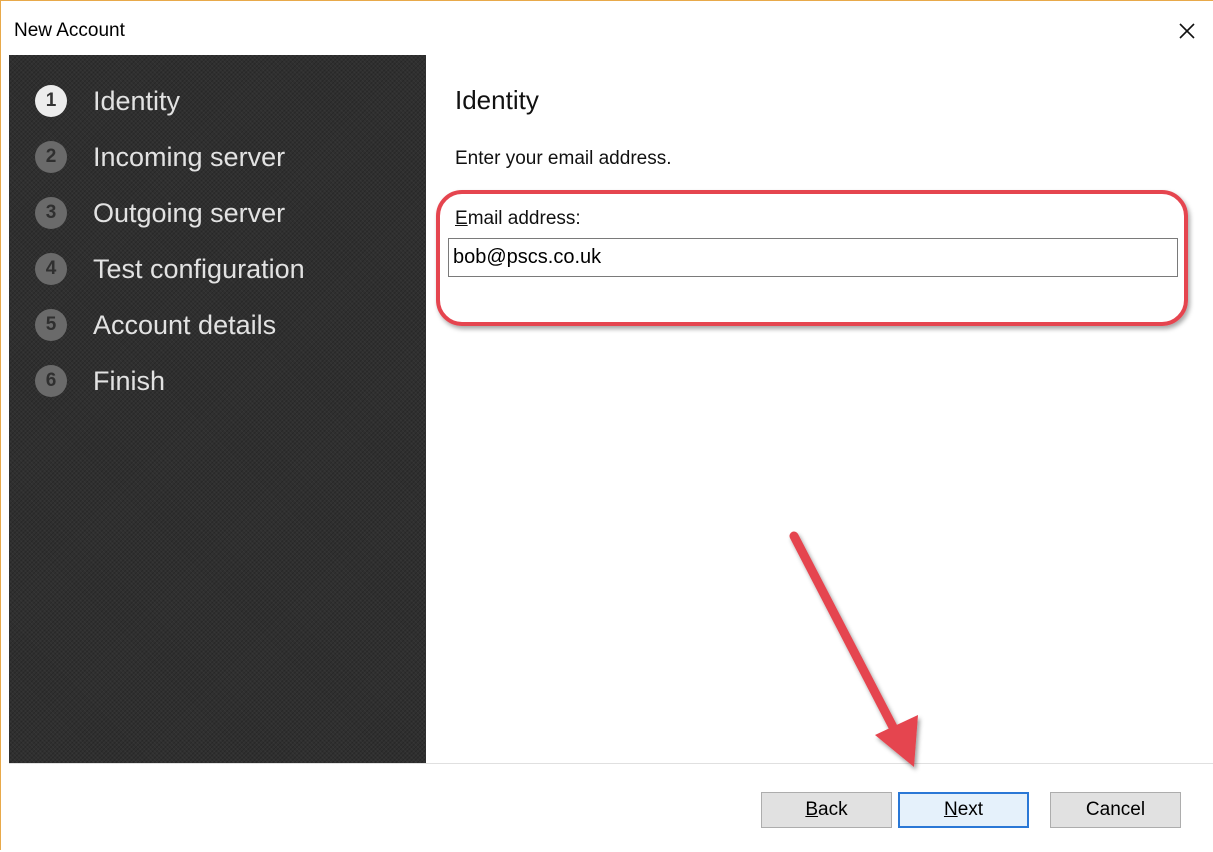 This screenshot has height=852, width=1213. I want to click on step-identity: 1 Identity, so click(107, 101).